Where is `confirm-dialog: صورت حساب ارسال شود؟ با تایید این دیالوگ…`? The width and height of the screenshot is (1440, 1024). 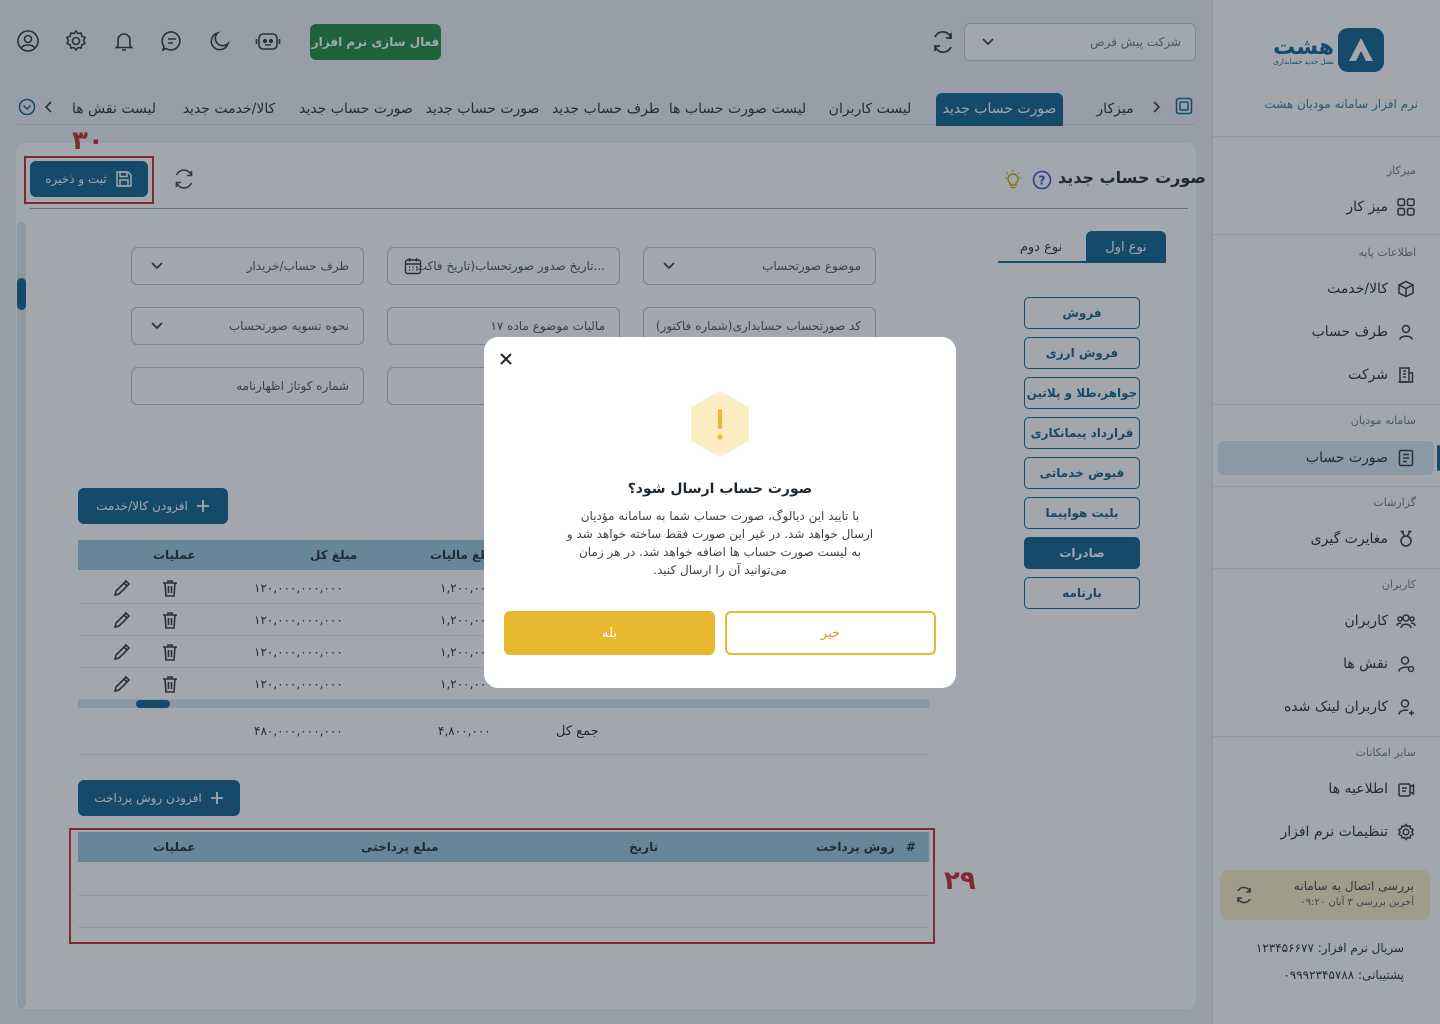
confirm-dialog: صورت حساب ارسال شود؟ با تایید این دیالوگ… is located at coordinates (720, 512).